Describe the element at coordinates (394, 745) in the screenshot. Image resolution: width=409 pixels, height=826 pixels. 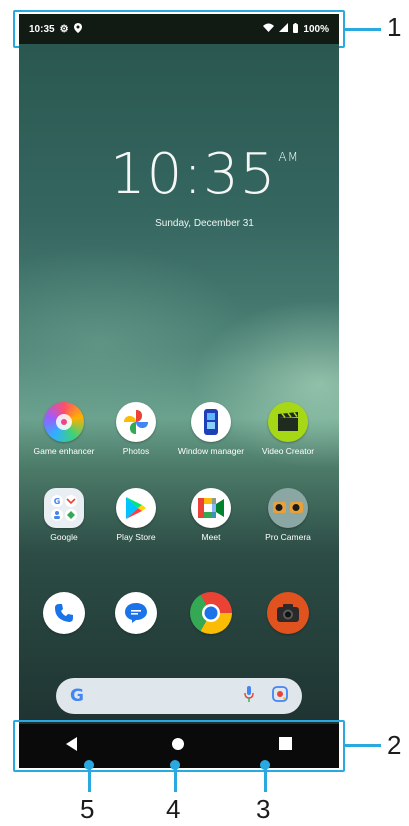
I see `callout-2: 2` at that location.